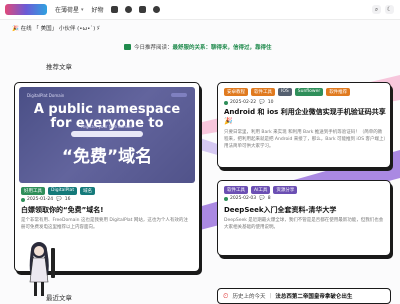 The image size is (400, 304). Describe the element at coordinates (127, 47) in the screenshot. I see `book-icon` at that location.